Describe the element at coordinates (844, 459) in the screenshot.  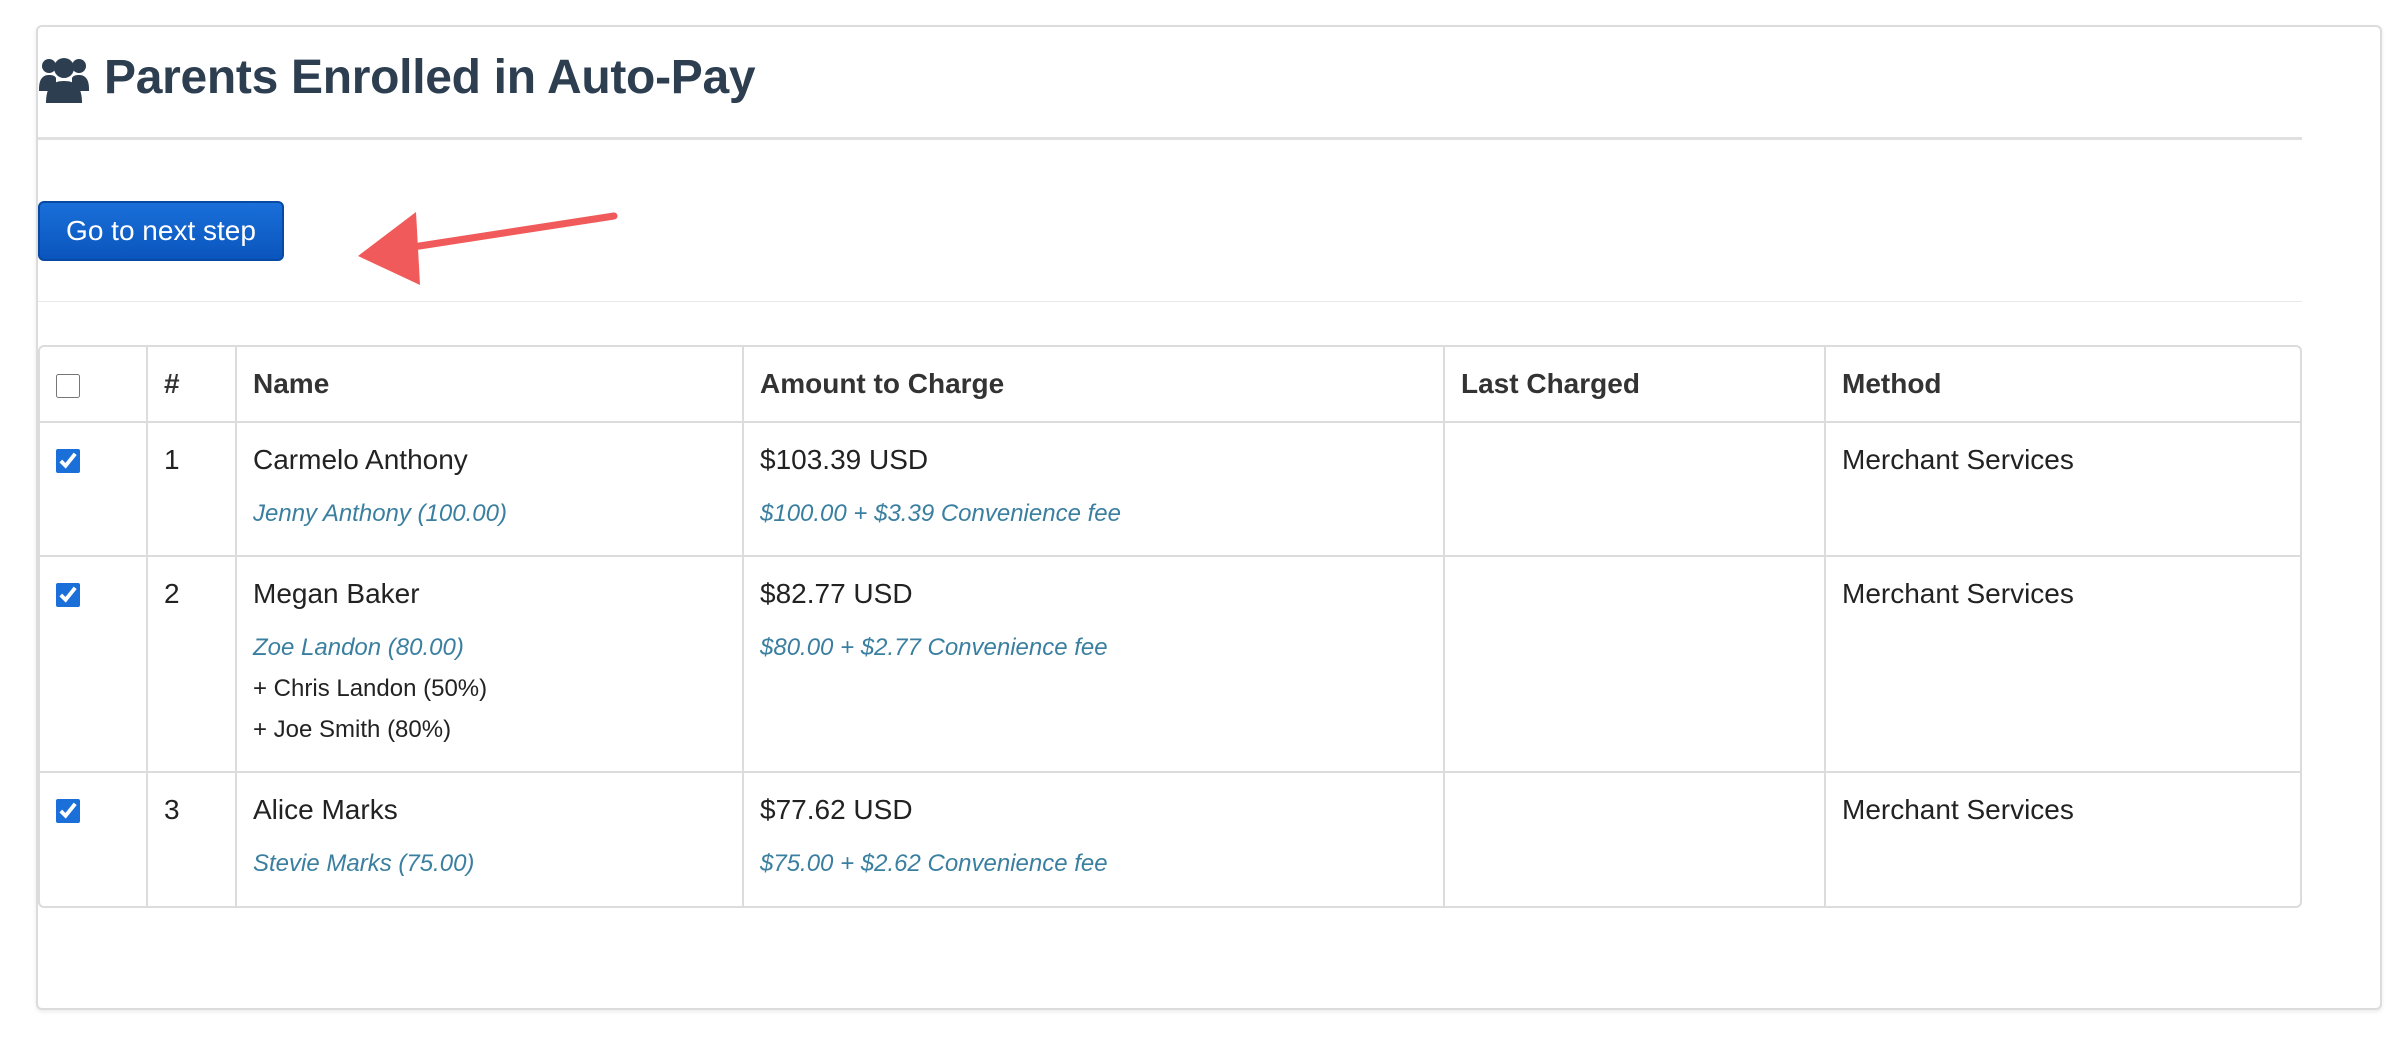
I see `amount-total: $103.39 USD` at that location.